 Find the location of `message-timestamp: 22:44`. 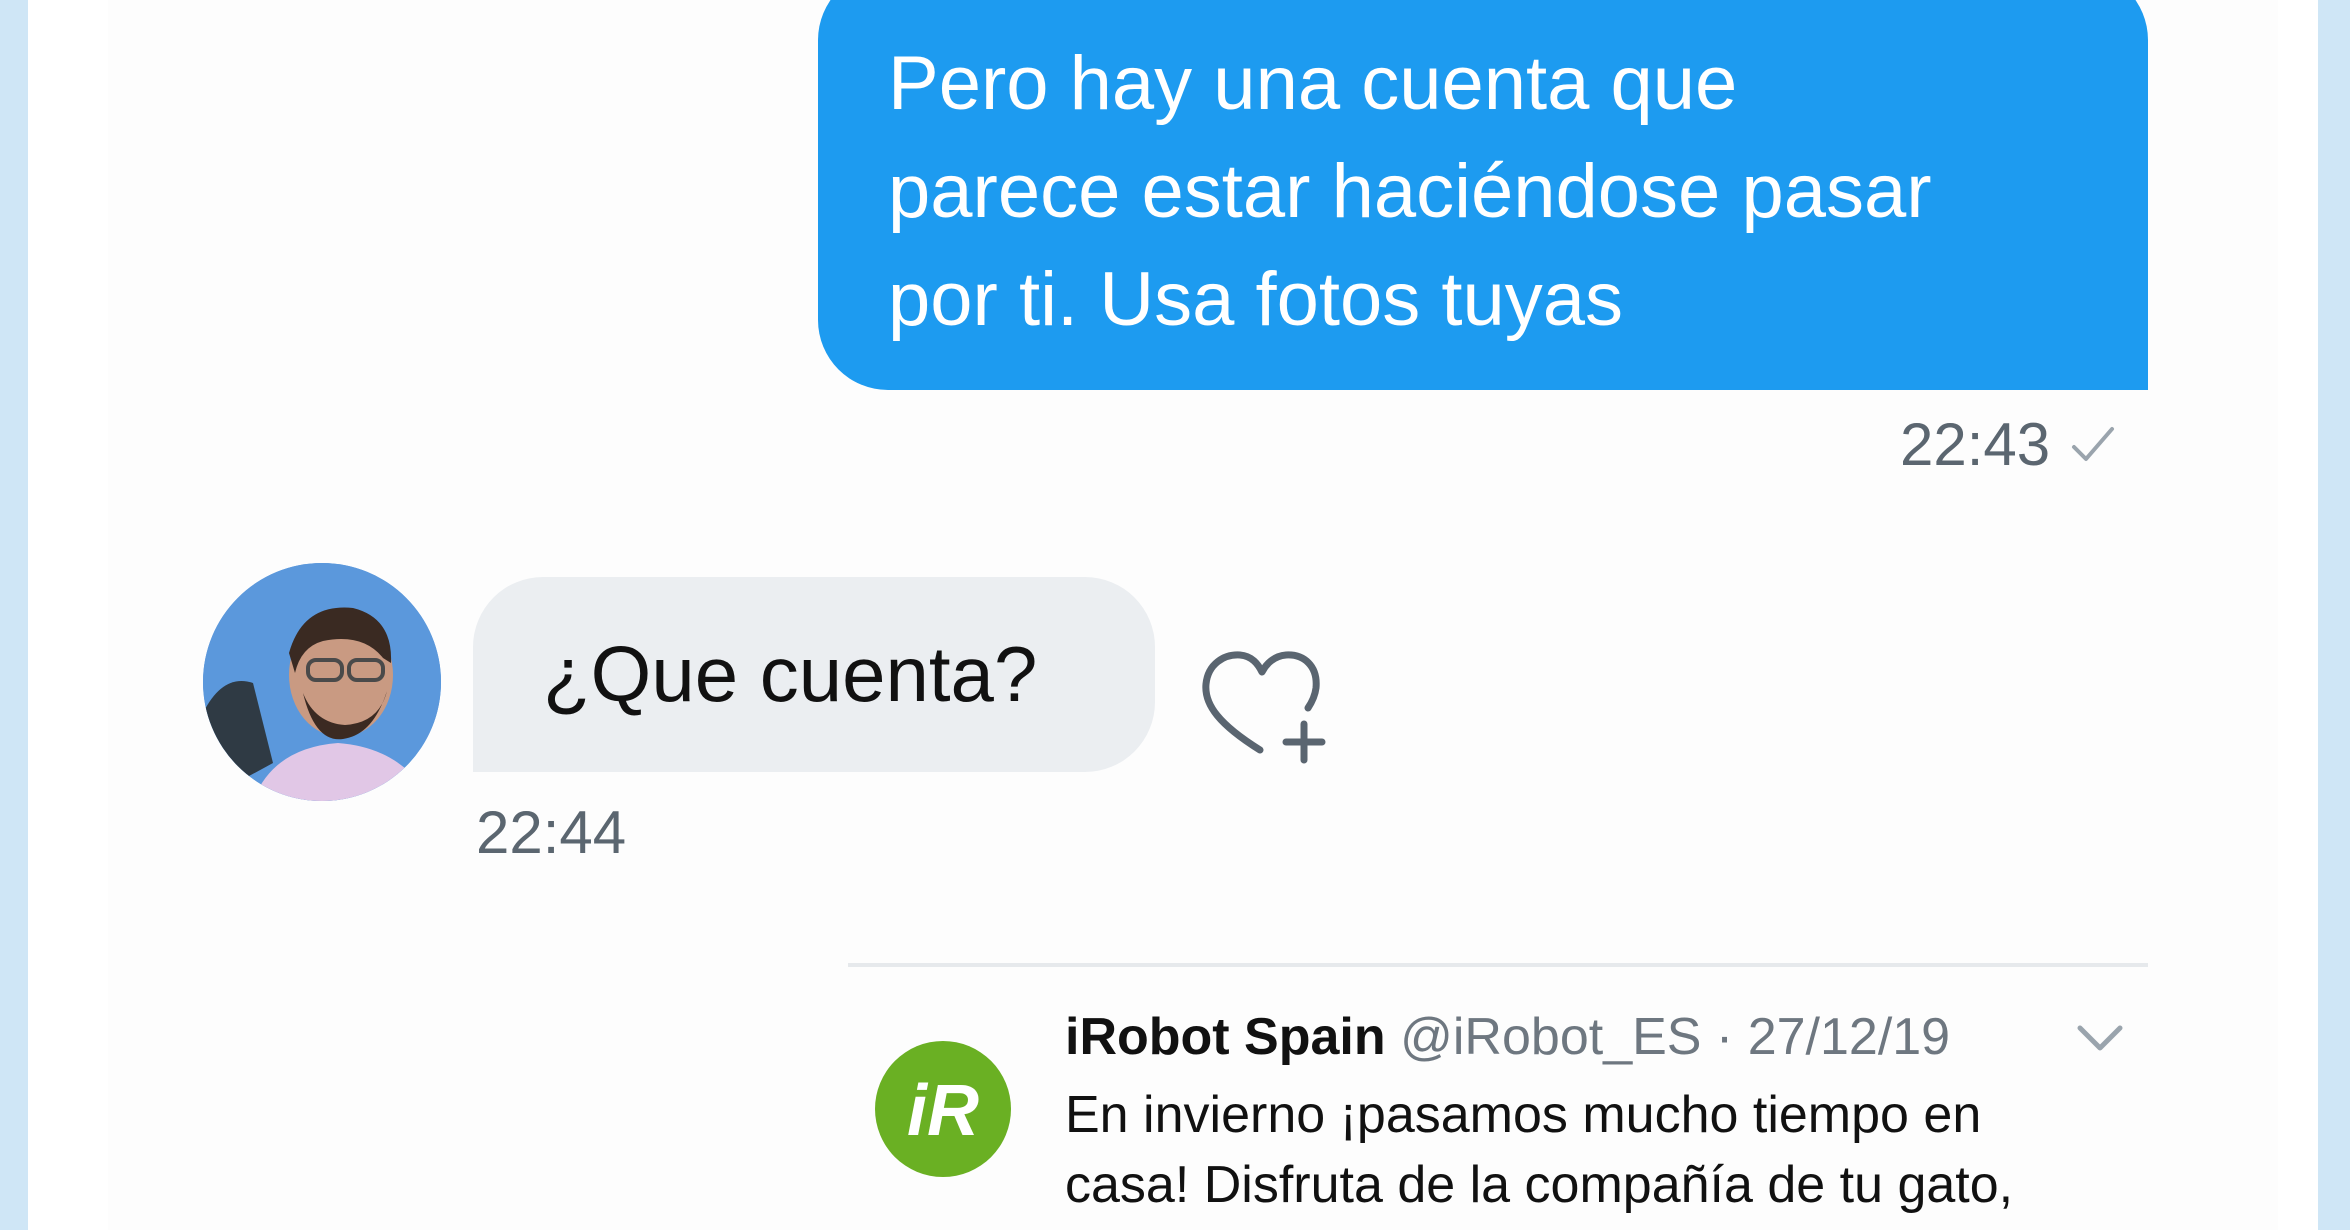

message-timestamp: 22:44 is located at coordinates (551, 832).